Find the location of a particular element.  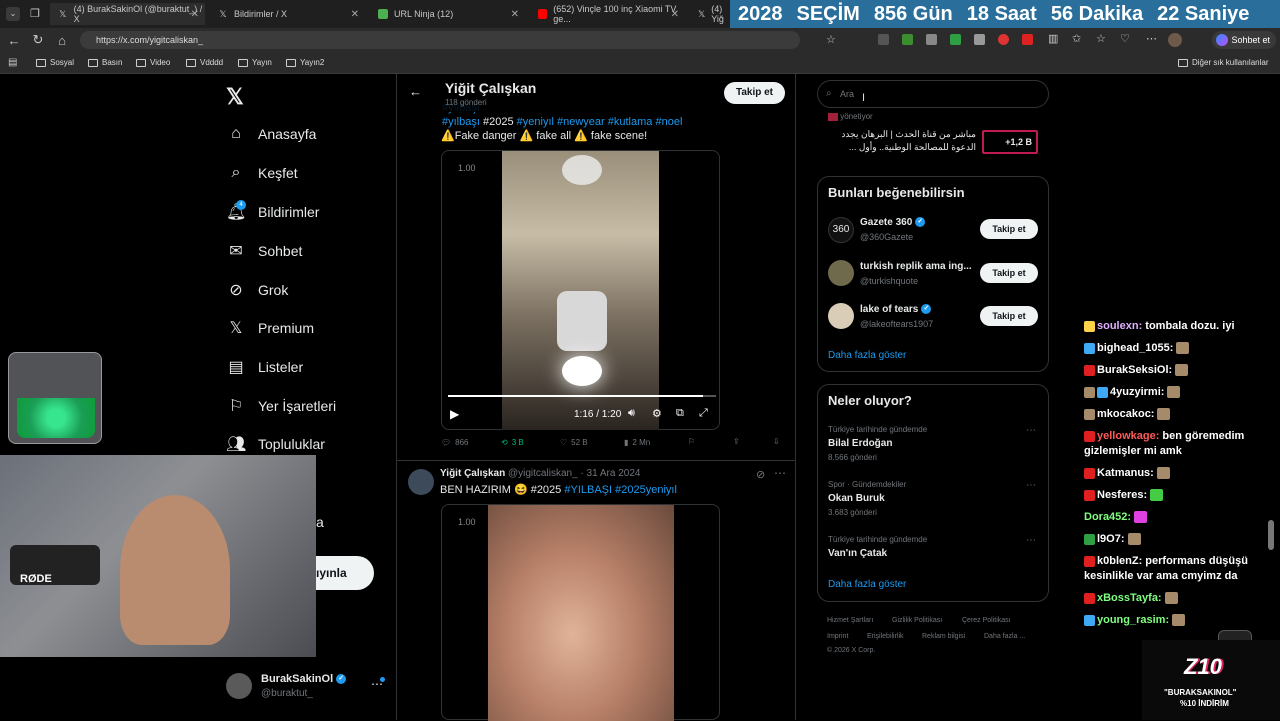

video-progress-track is located at coordinates (582, 396).